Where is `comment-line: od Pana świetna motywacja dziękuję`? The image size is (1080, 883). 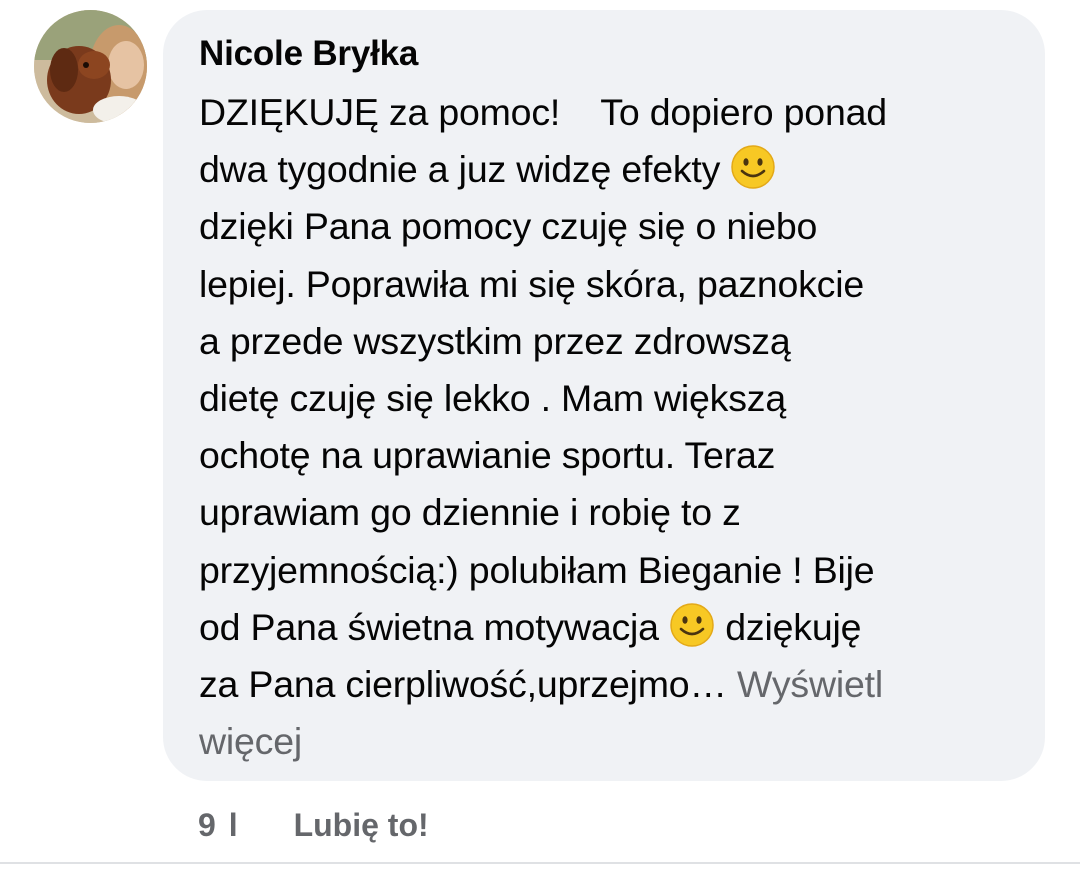 comment-line: od Pana świetna motywacja dziękuję is located at coordinates (607, 627).